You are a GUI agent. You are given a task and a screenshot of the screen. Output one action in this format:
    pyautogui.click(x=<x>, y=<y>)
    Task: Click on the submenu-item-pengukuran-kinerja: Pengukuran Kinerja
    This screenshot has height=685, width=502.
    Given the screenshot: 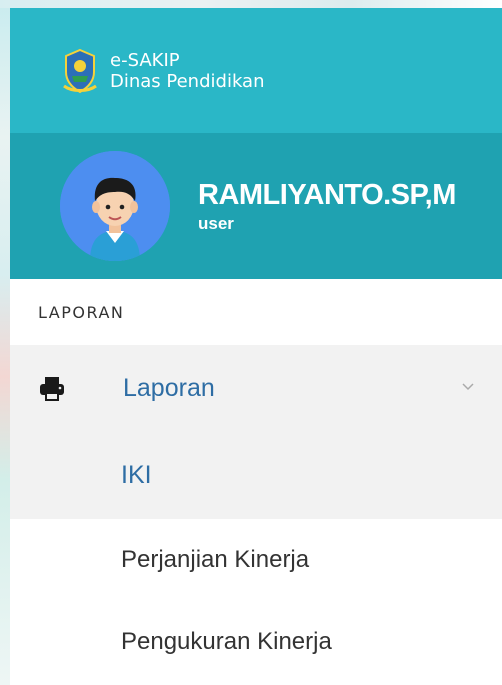 What is the action you would take?
    pyautogui.click(x=256, y=642)
    